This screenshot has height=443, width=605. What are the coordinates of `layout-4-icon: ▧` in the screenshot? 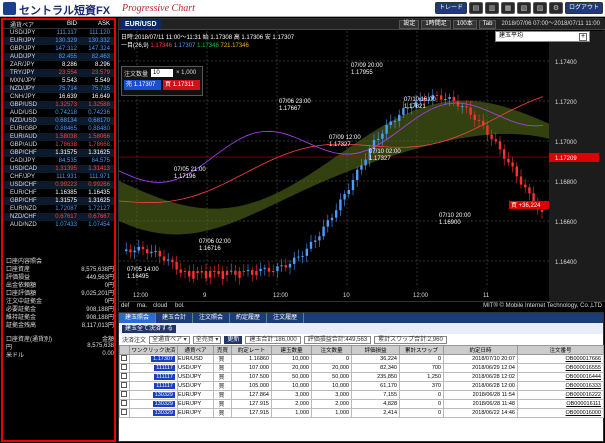 It's located at (523, 8).